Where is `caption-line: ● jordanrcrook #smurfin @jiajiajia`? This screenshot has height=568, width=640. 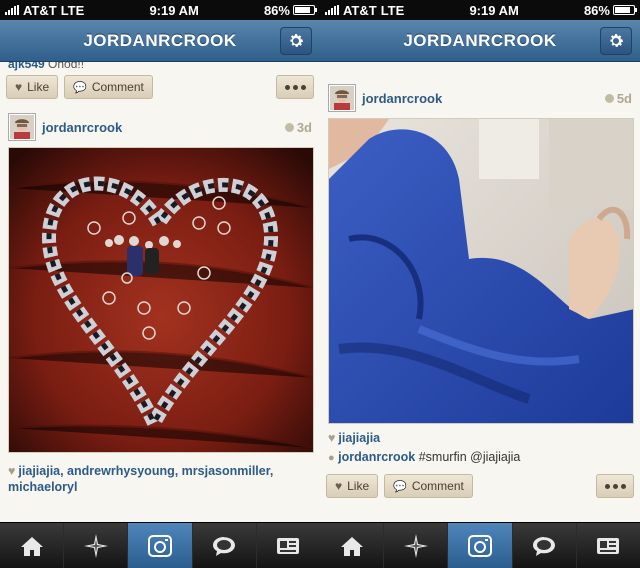
caption-line: ● jordanrcrook #smurfin @jiajiajia is located at coordinates (480, 456).